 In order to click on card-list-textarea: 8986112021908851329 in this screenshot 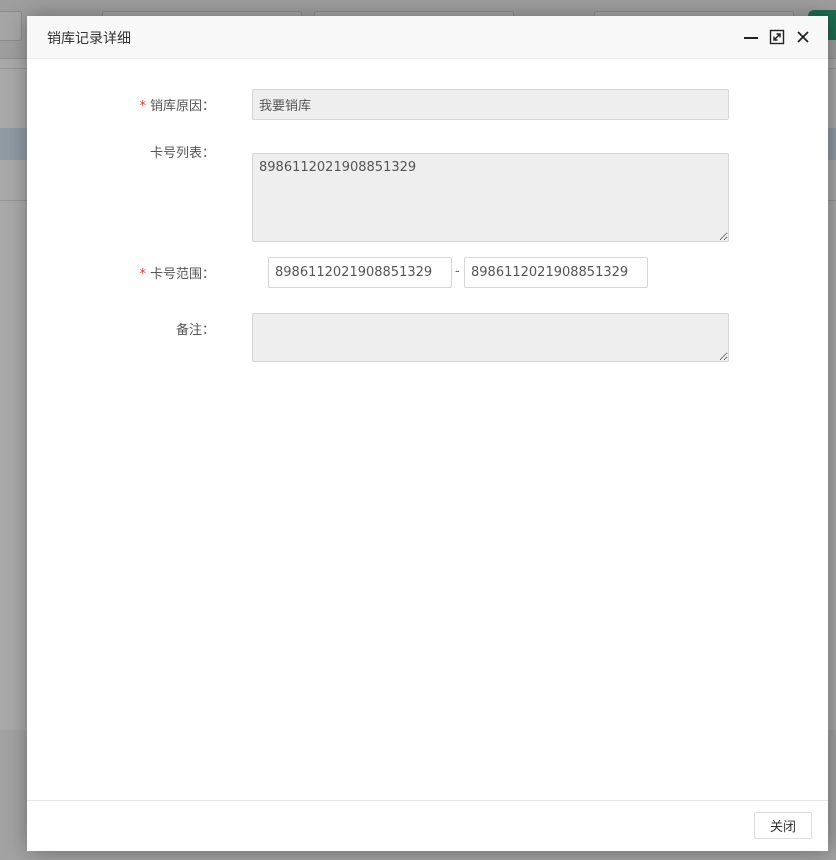, I will do `click(490, 197)`.